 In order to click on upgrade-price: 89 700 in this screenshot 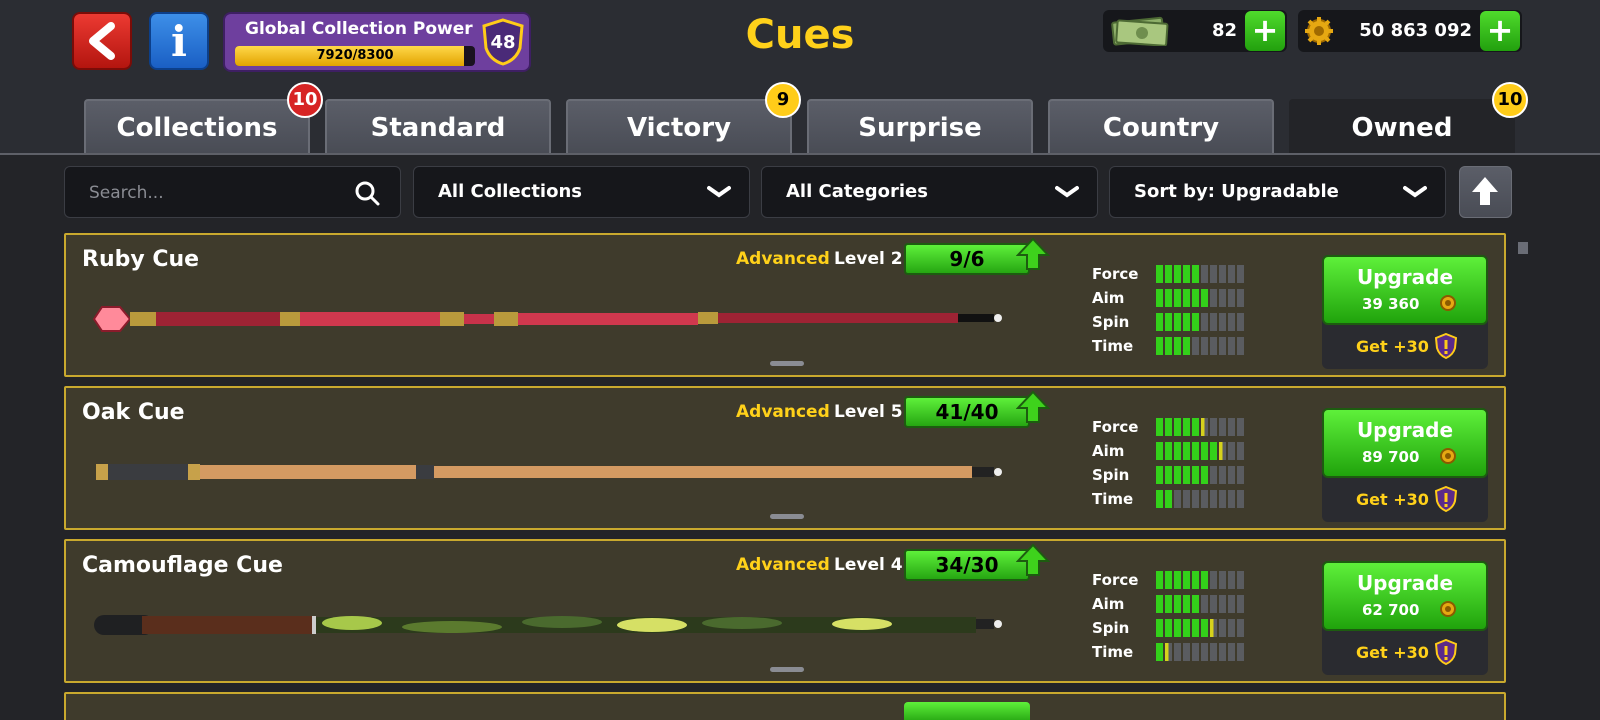, I will do `click(1391, 457)`.